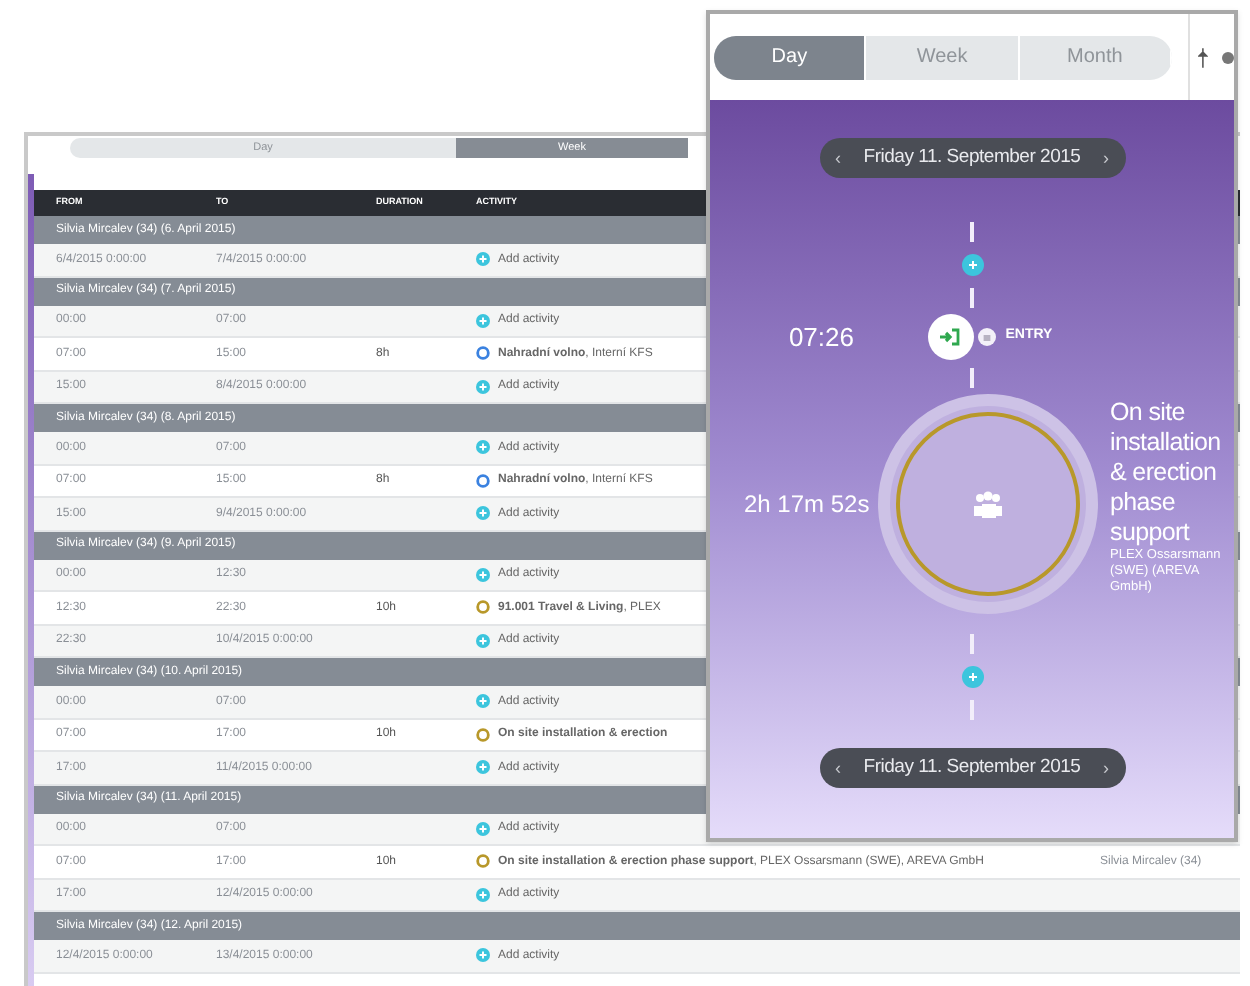 The width and height of the screenshot is (1250, 986). What do you see at coordinates (790, 57) in the screenshot?
I see `view-tab: Day` at bounding box center [790, 57].